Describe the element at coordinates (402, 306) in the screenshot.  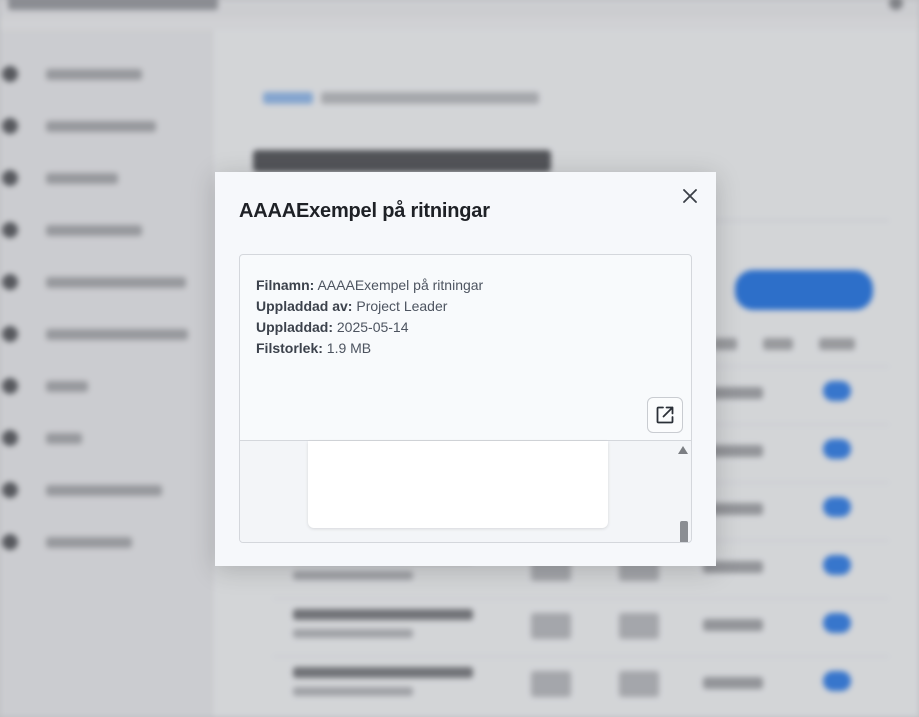
I see `meta-value: Project Leader` at that location.